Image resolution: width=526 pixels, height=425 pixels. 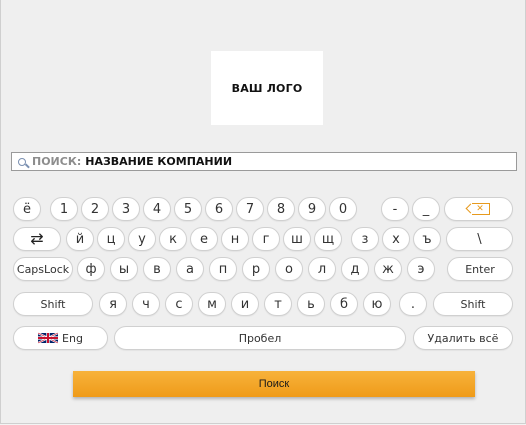 I want to click on key-e: э, so click(x=421, y=269).